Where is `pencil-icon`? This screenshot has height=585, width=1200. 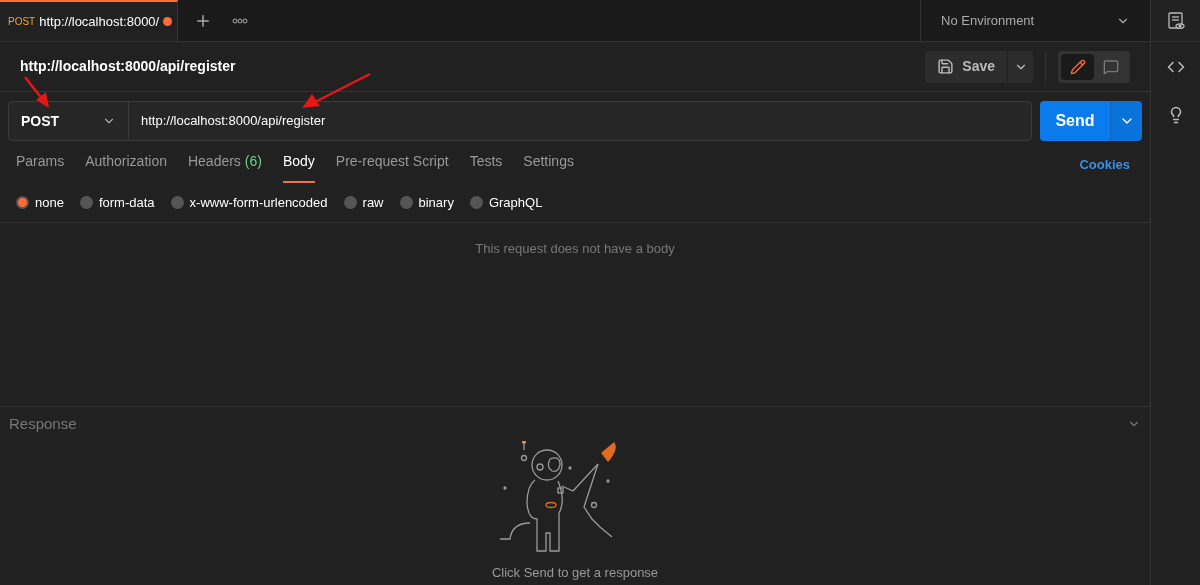
pencil-icon is located at coordinates (1077, 66).